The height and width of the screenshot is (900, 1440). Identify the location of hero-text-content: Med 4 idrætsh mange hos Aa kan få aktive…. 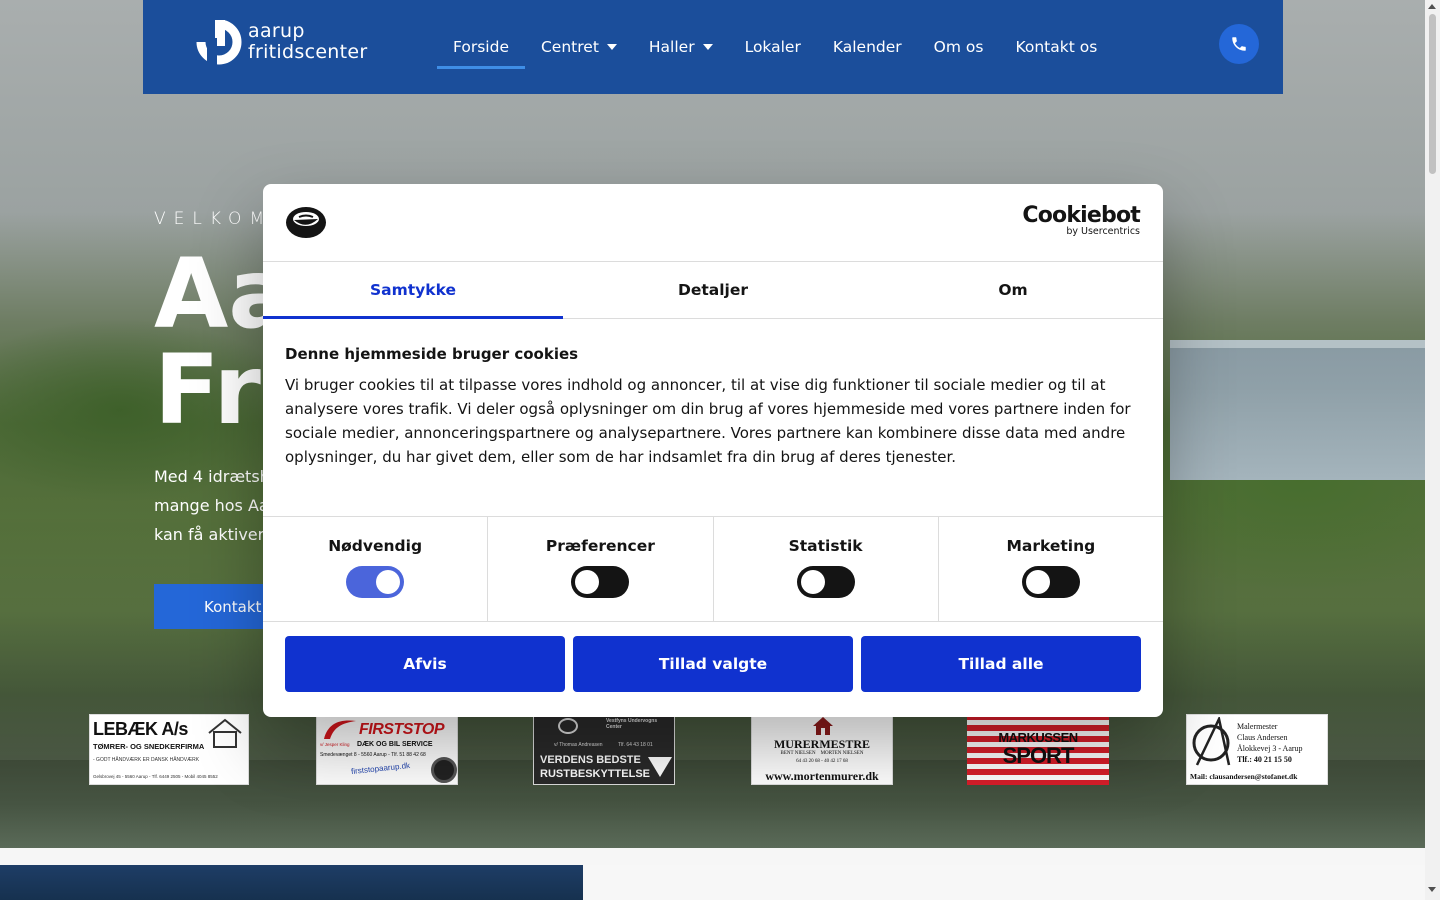
(212, 505).